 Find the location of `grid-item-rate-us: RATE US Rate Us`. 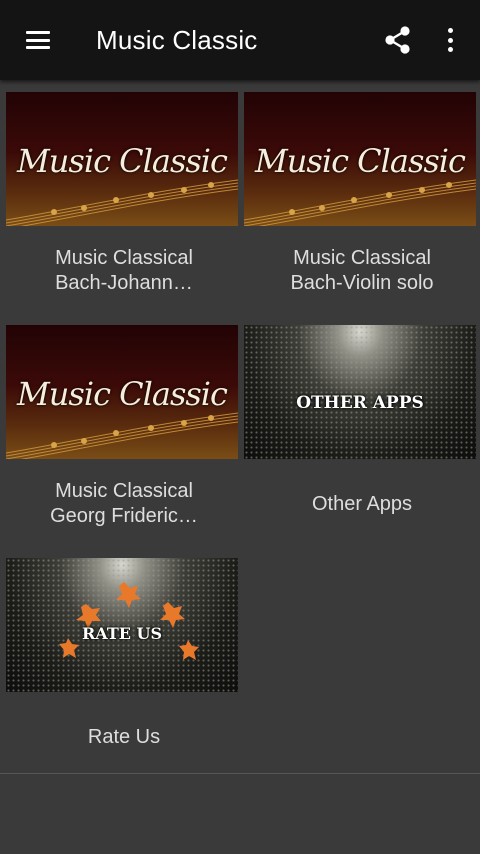

grid-item-rate-us: RATE US Rate Us is located at coordinates (124, 667).